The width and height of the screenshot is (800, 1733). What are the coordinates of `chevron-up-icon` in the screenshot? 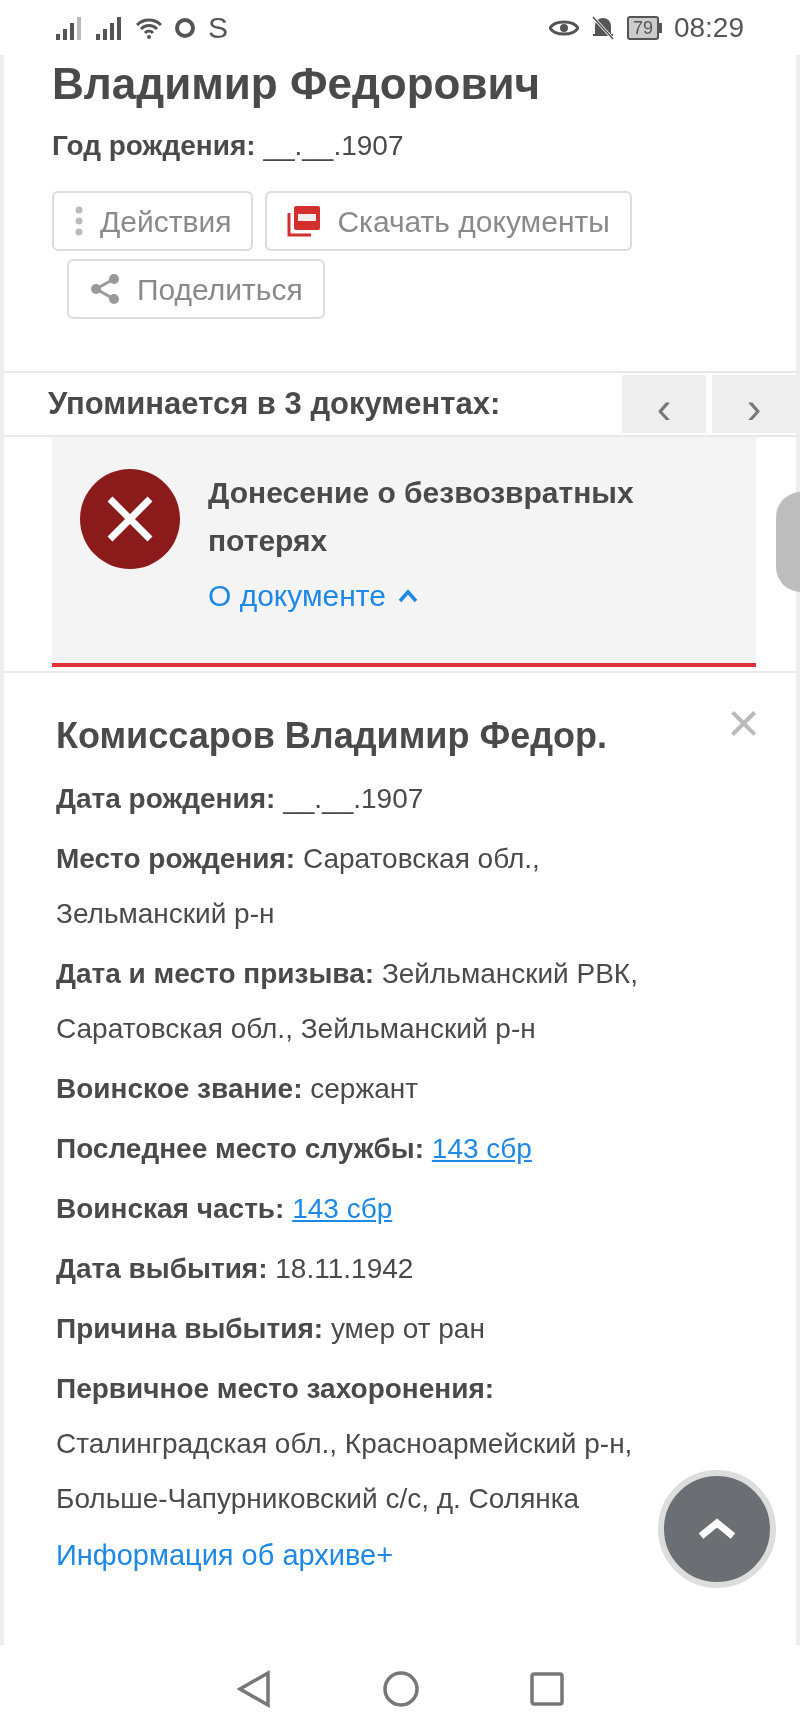 It's located at (717, 1529).